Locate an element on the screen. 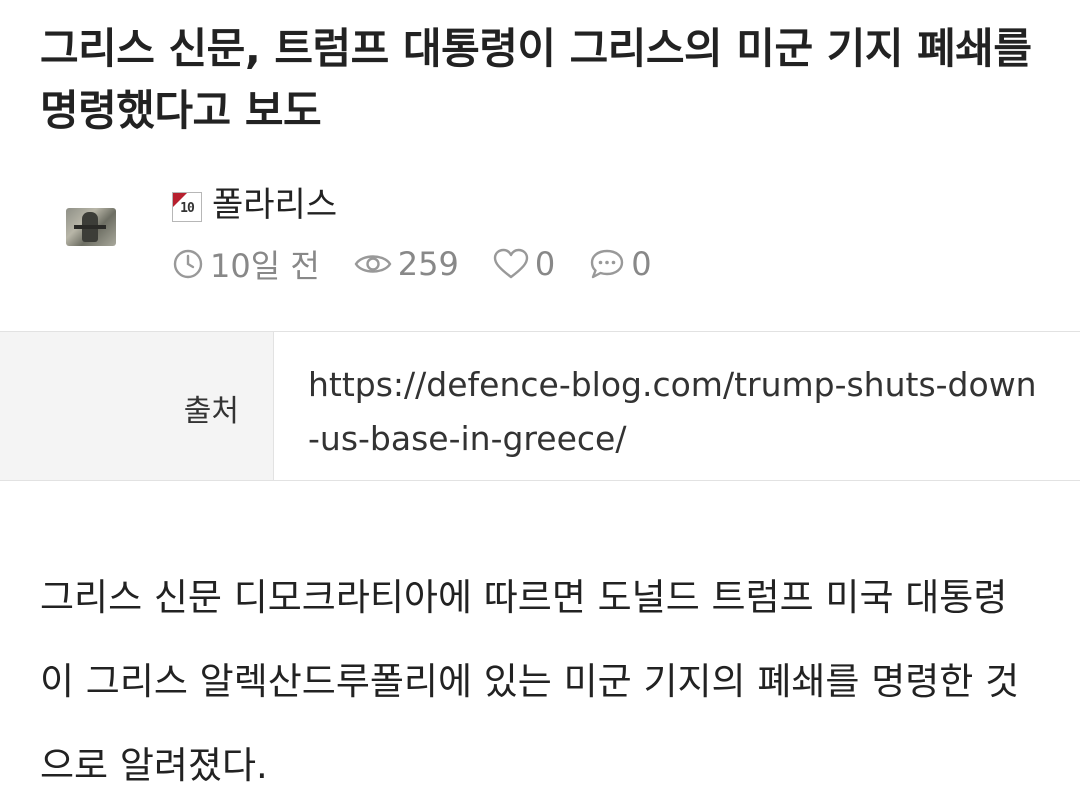 The image size is (1080, 808). author-meta: 10 폴라리스 10일 전 259 0 0 is located at coordinates (540, 240).